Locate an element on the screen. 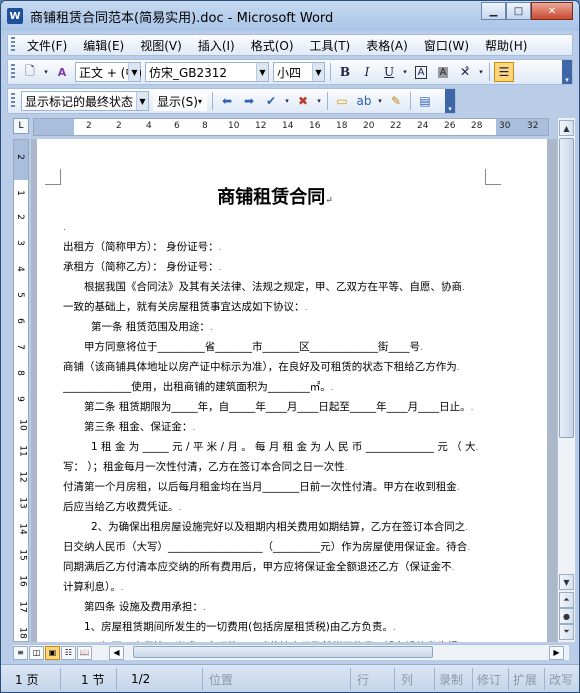 Image resolution: width=580 pixels, height=693 pixels. insert-comment-button: ▭ is located at coordinates (342, 101).